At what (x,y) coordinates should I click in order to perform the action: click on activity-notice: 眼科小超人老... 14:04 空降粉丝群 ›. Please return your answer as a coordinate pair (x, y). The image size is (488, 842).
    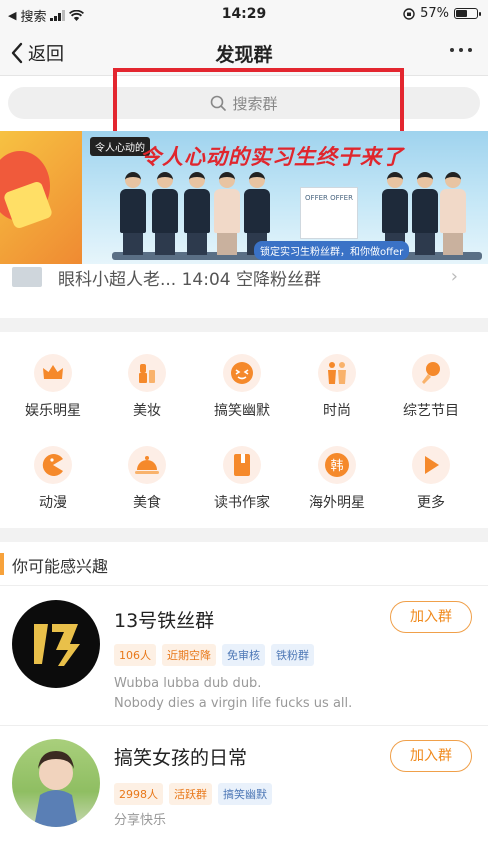
    Looking at the image, I should click on (244, 277).